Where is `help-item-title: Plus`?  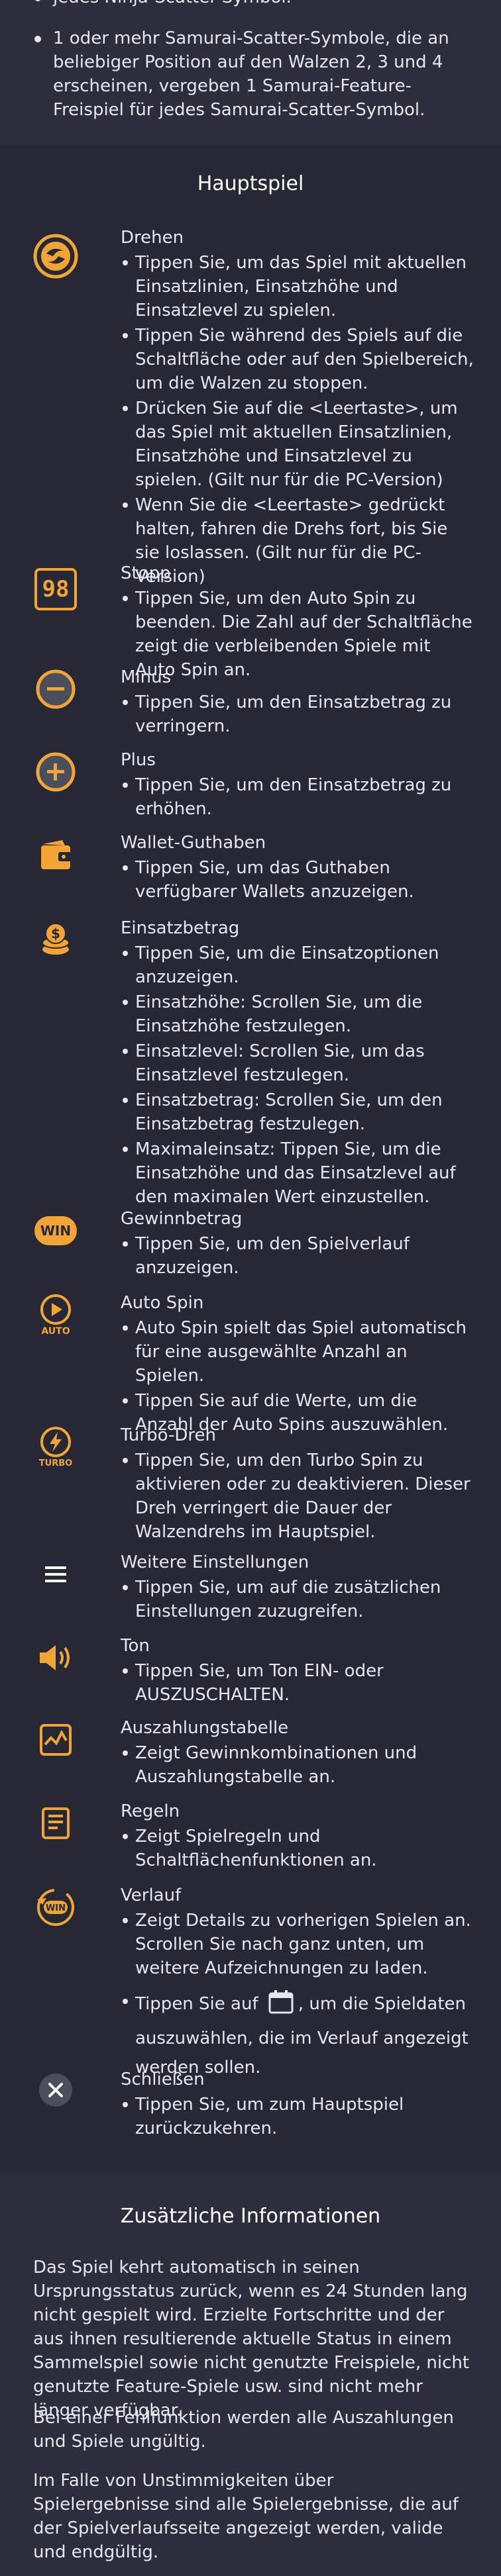 help-item-title: Plus is located at coordinates (138, 760).